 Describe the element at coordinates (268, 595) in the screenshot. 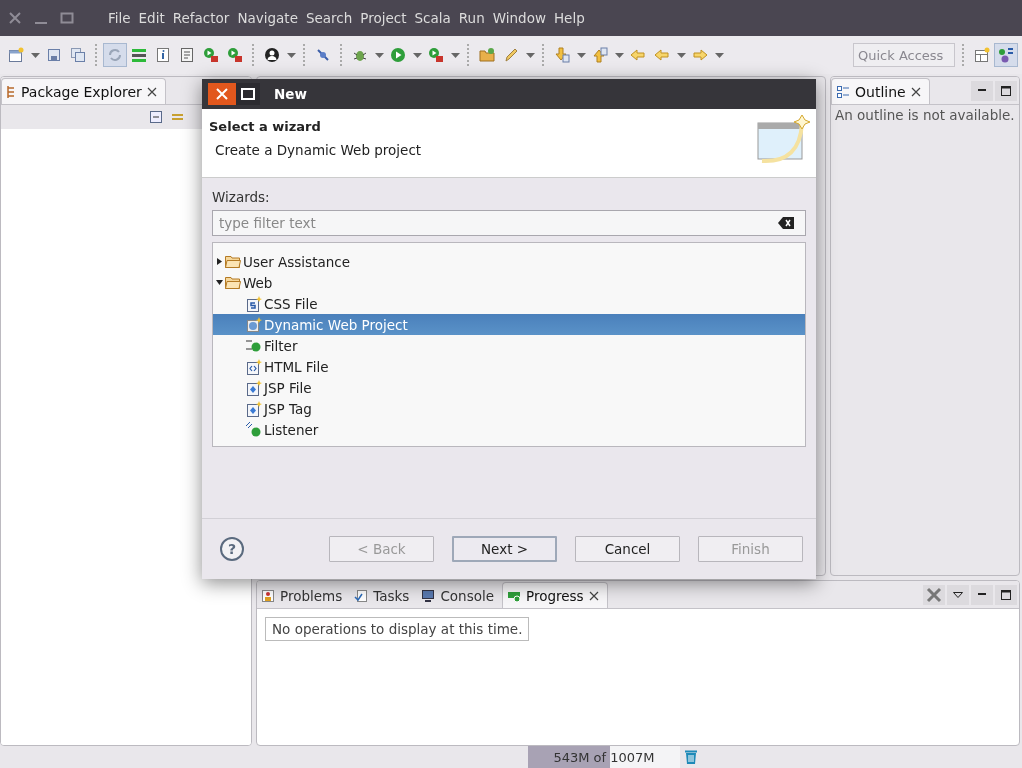

I see `problems-icon` at that location.